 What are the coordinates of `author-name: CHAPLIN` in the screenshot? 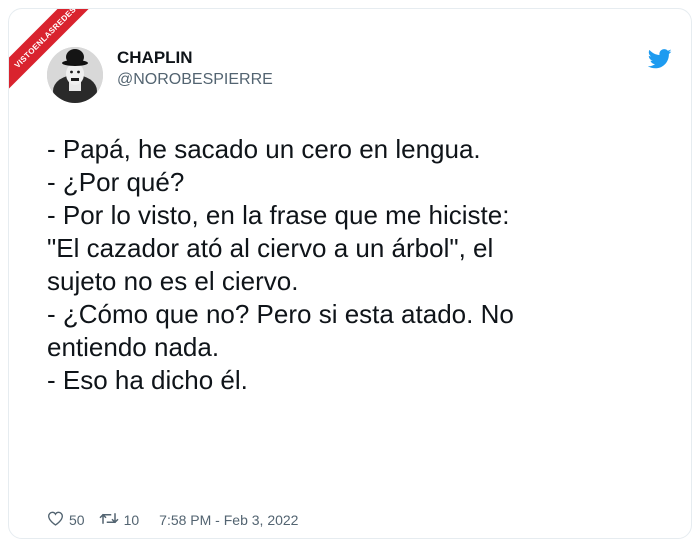 It's located at (155, 58).